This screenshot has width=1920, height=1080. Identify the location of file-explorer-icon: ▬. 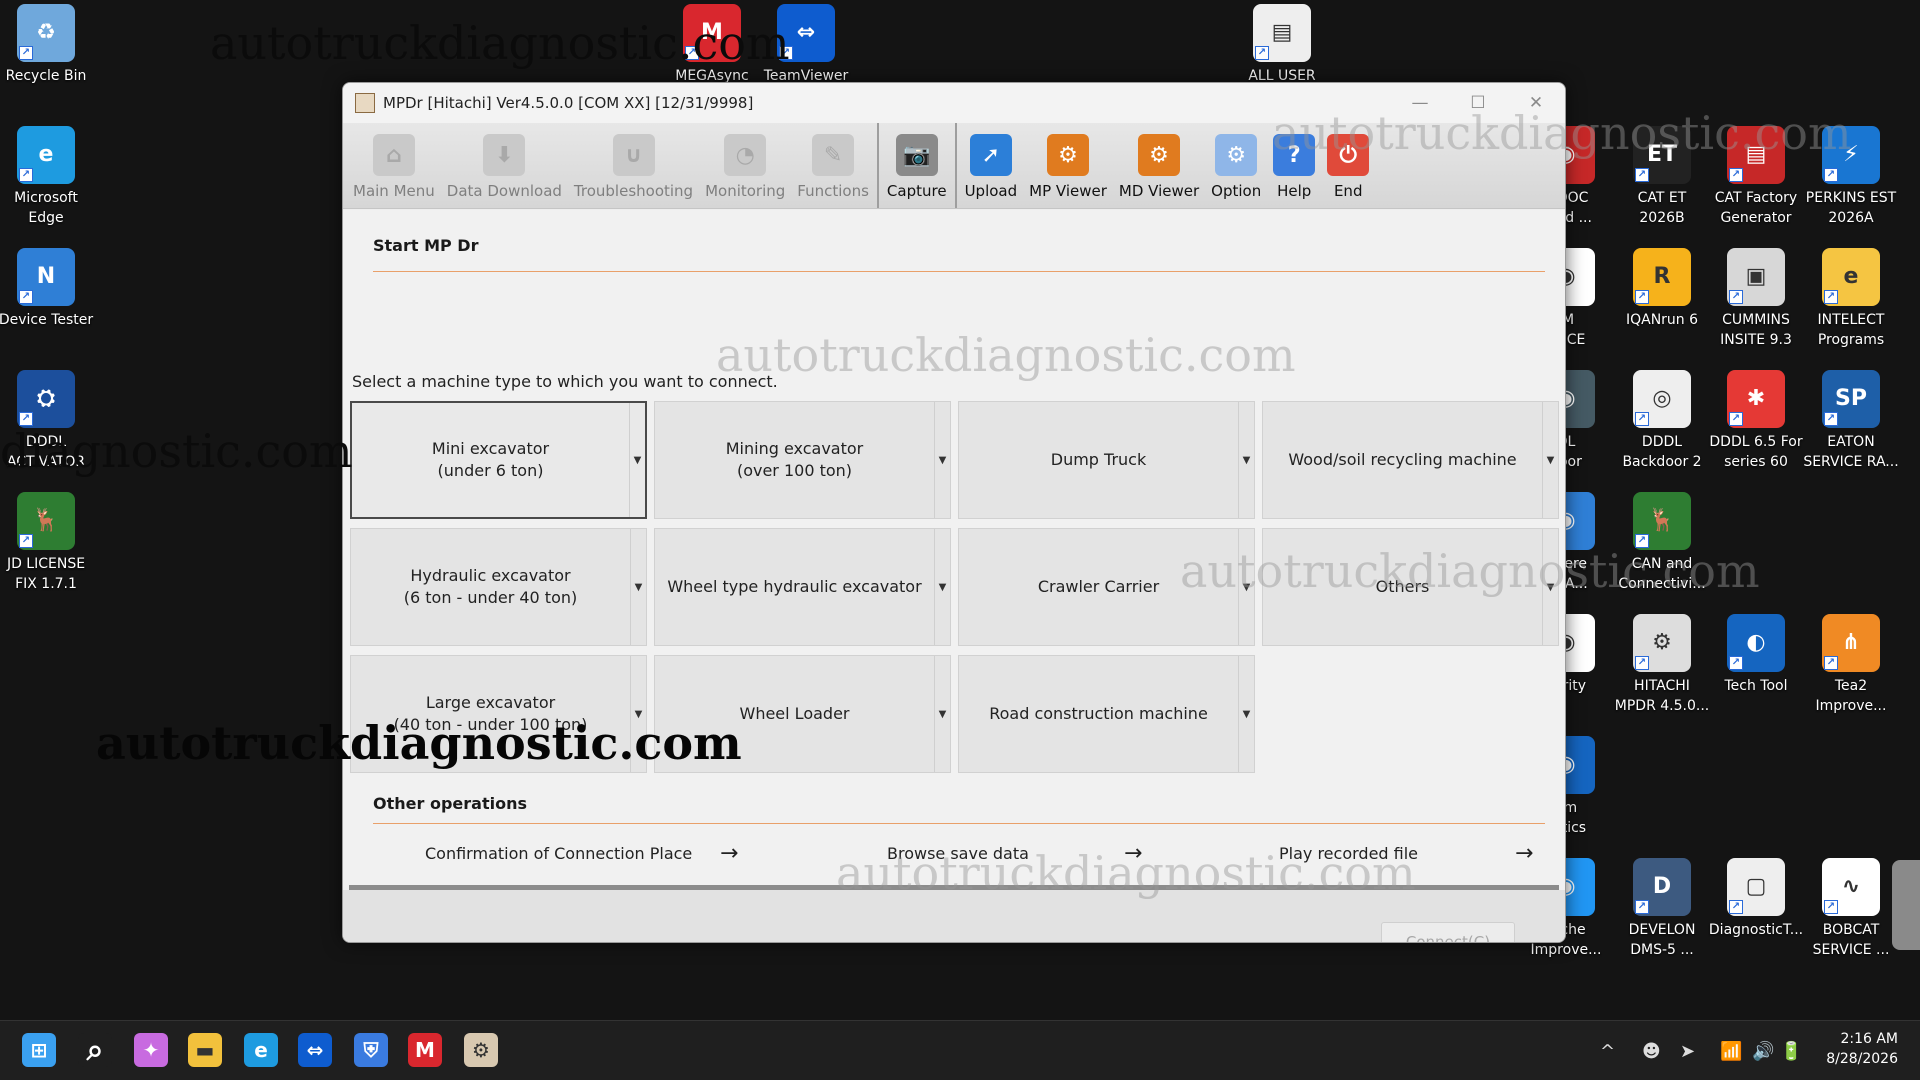
(205, 1050).